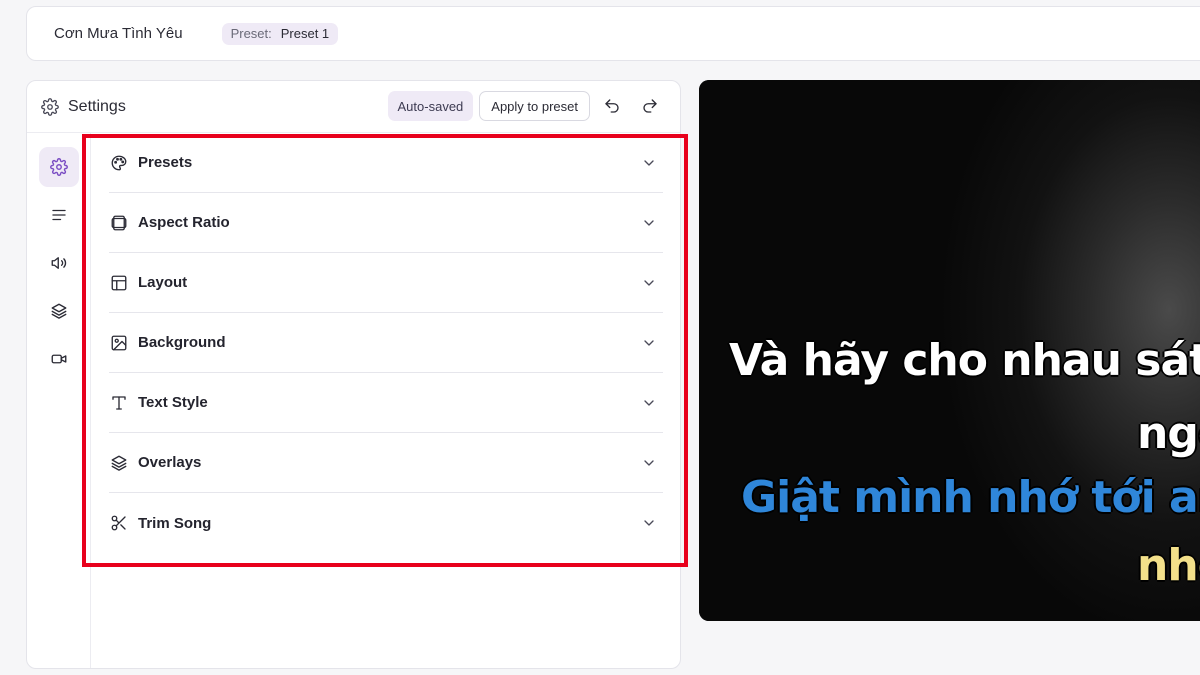  What do you see at coordinates (970, 497) in the screenshot?
I see `lyric-line-3: Giật mình nhớ tới an` at bounding box center [970, 497].